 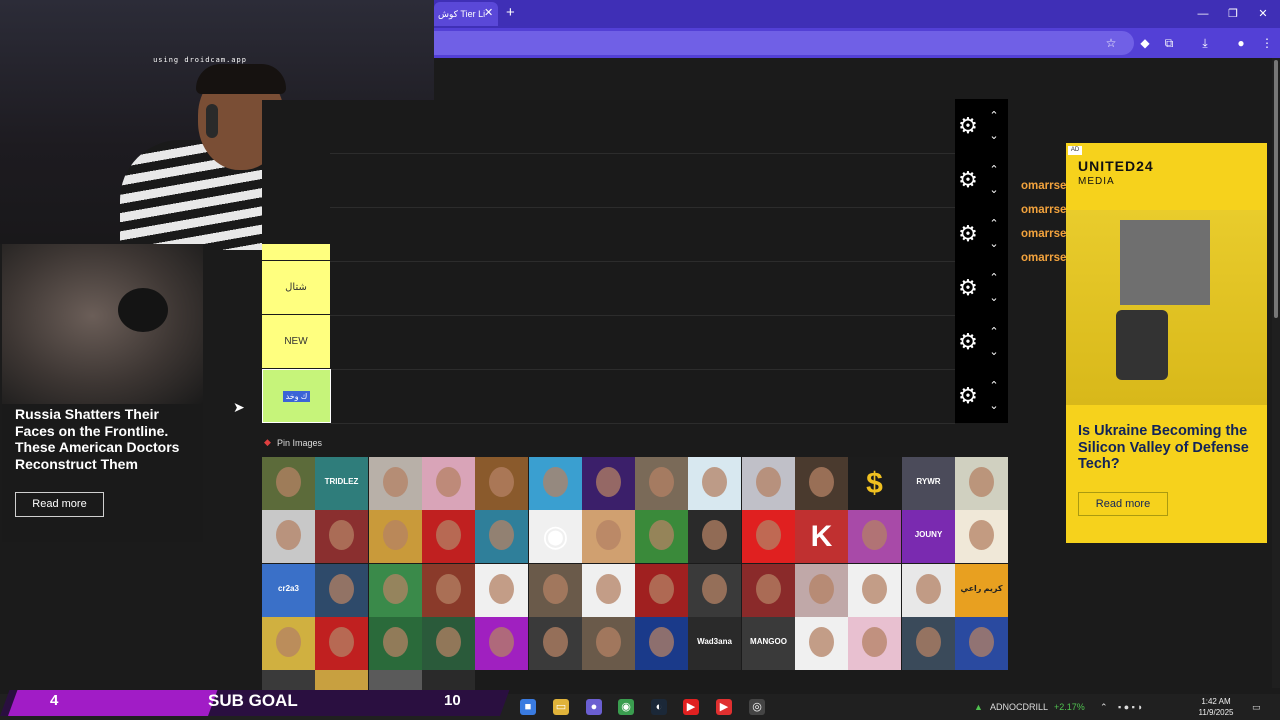 I want to click on app-icon: ●, so click(x=594, y=707).